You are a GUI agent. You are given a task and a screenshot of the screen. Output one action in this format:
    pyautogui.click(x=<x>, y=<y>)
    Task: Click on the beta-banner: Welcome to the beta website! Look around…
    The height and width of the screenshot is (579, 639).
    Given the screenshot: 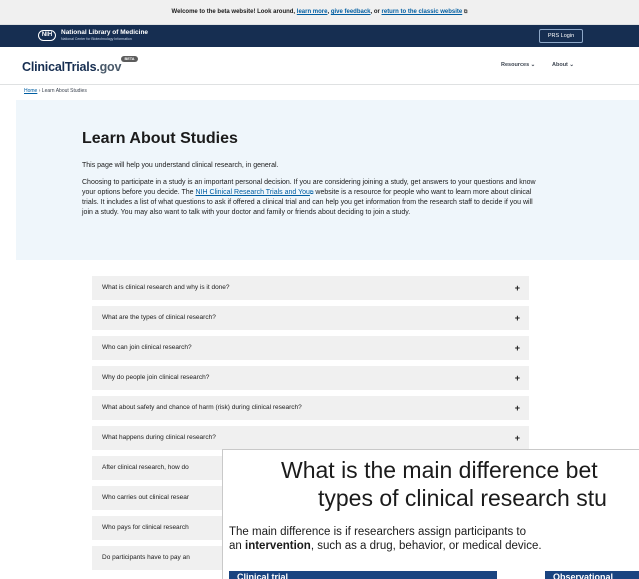 What is the action you would take?
    pyautogui.click(x=319, y=12)
    